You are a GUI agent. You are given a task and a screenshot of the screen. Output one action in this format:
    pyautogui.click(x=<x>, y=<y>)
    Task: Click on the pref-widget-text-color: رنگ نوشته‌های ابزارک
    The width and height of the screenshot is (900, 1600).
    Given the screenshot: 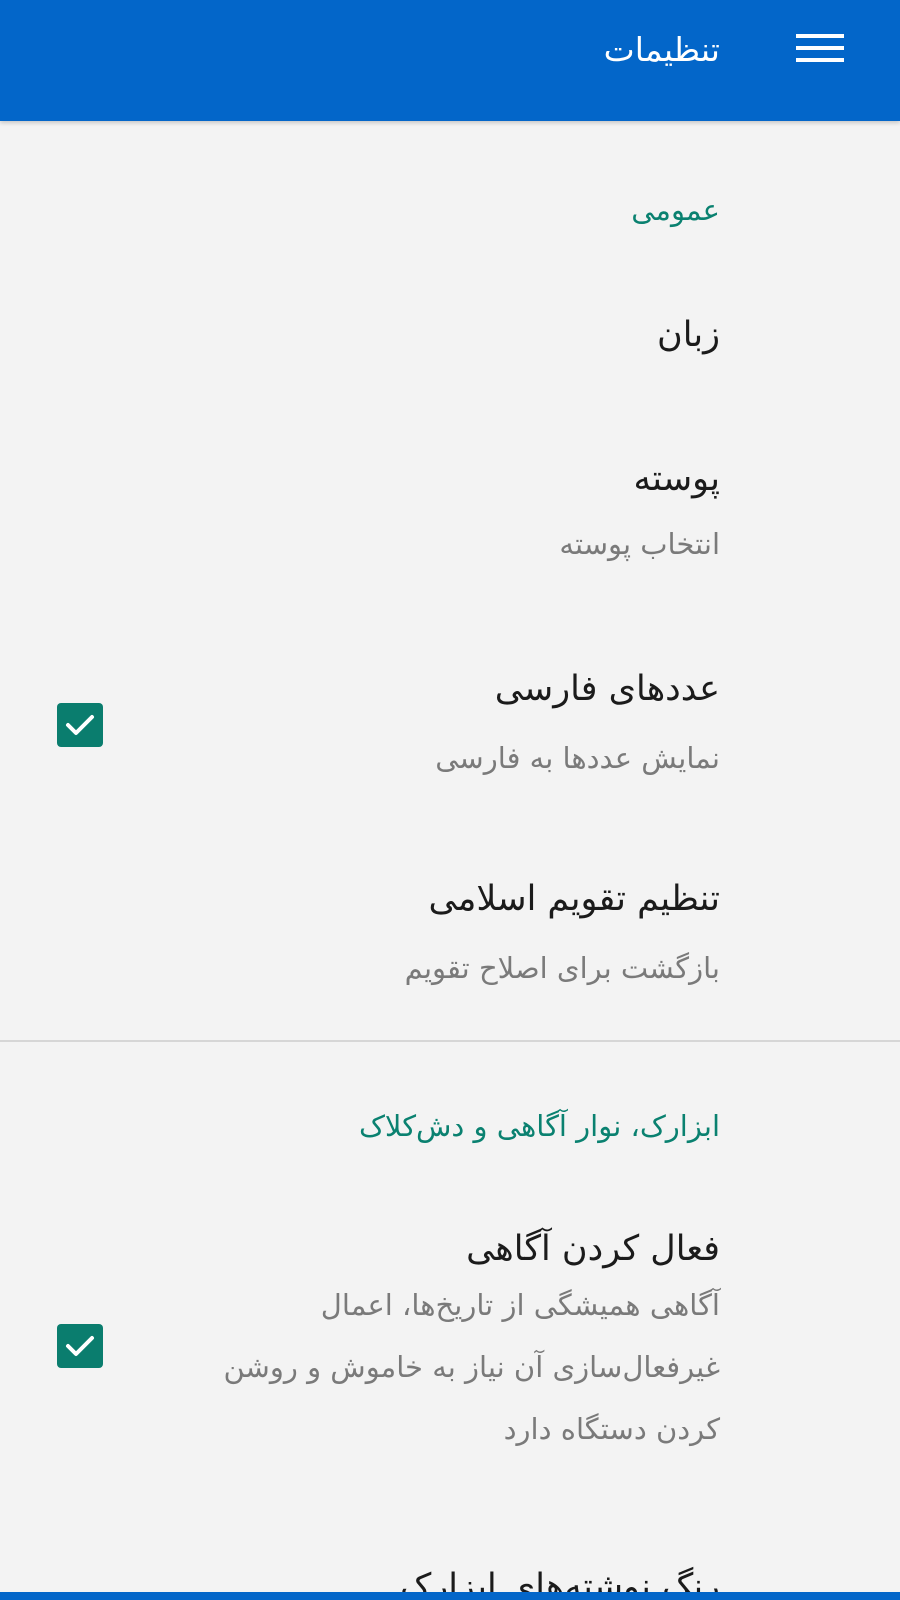 What is the action you would take?
    pyautogui.click(x=450, y=1570)
    